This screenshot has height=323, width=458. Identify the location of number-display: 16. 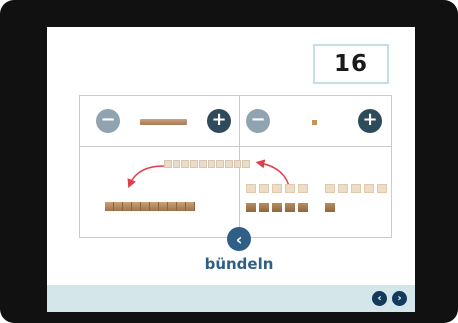
(351, 64).